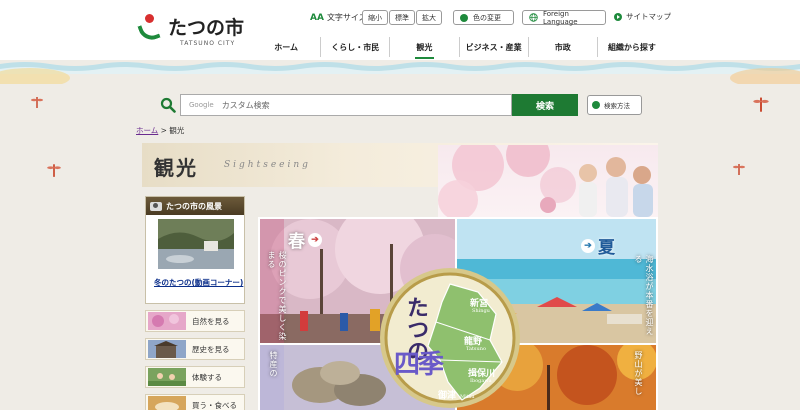 Image resolution: width=800 pixels, height=410 pixels. Describe the element at coordinates (375, 17) in the screenshot. I see `font-size-small-button: 縮小` at that location.